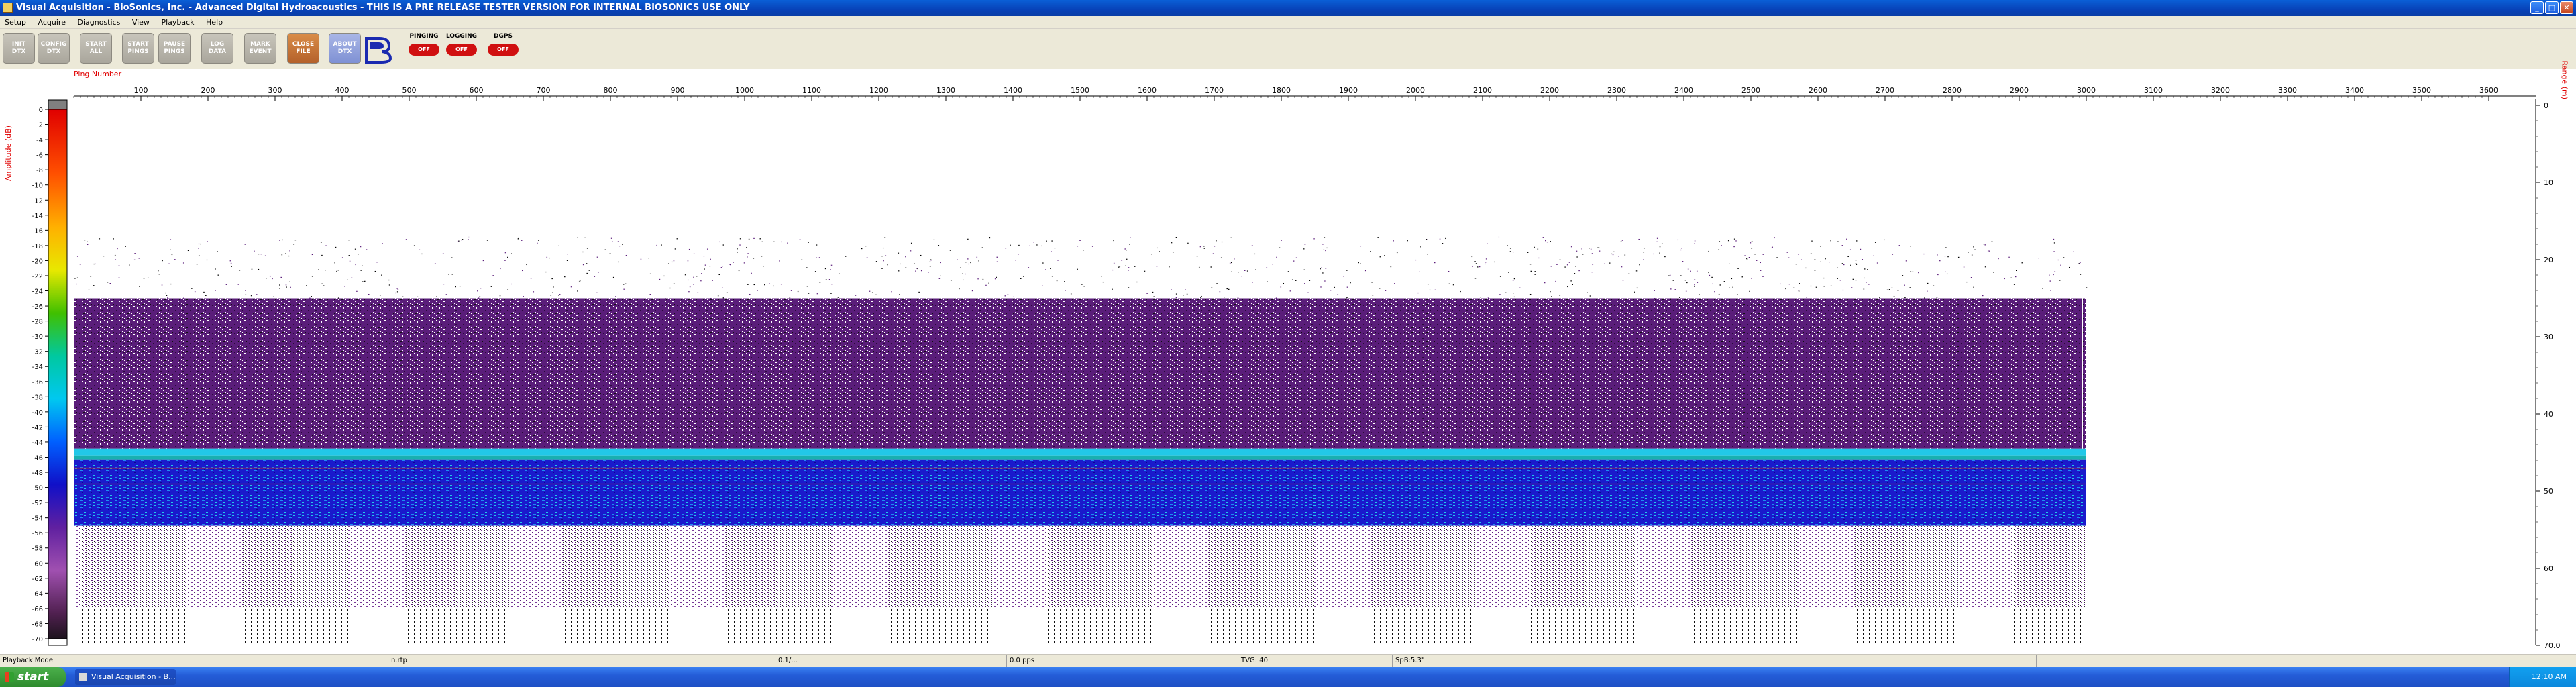 This screenshot has height=687, width=2576. I want to click on ping-tick-label: 3300, so click(2287, 90).